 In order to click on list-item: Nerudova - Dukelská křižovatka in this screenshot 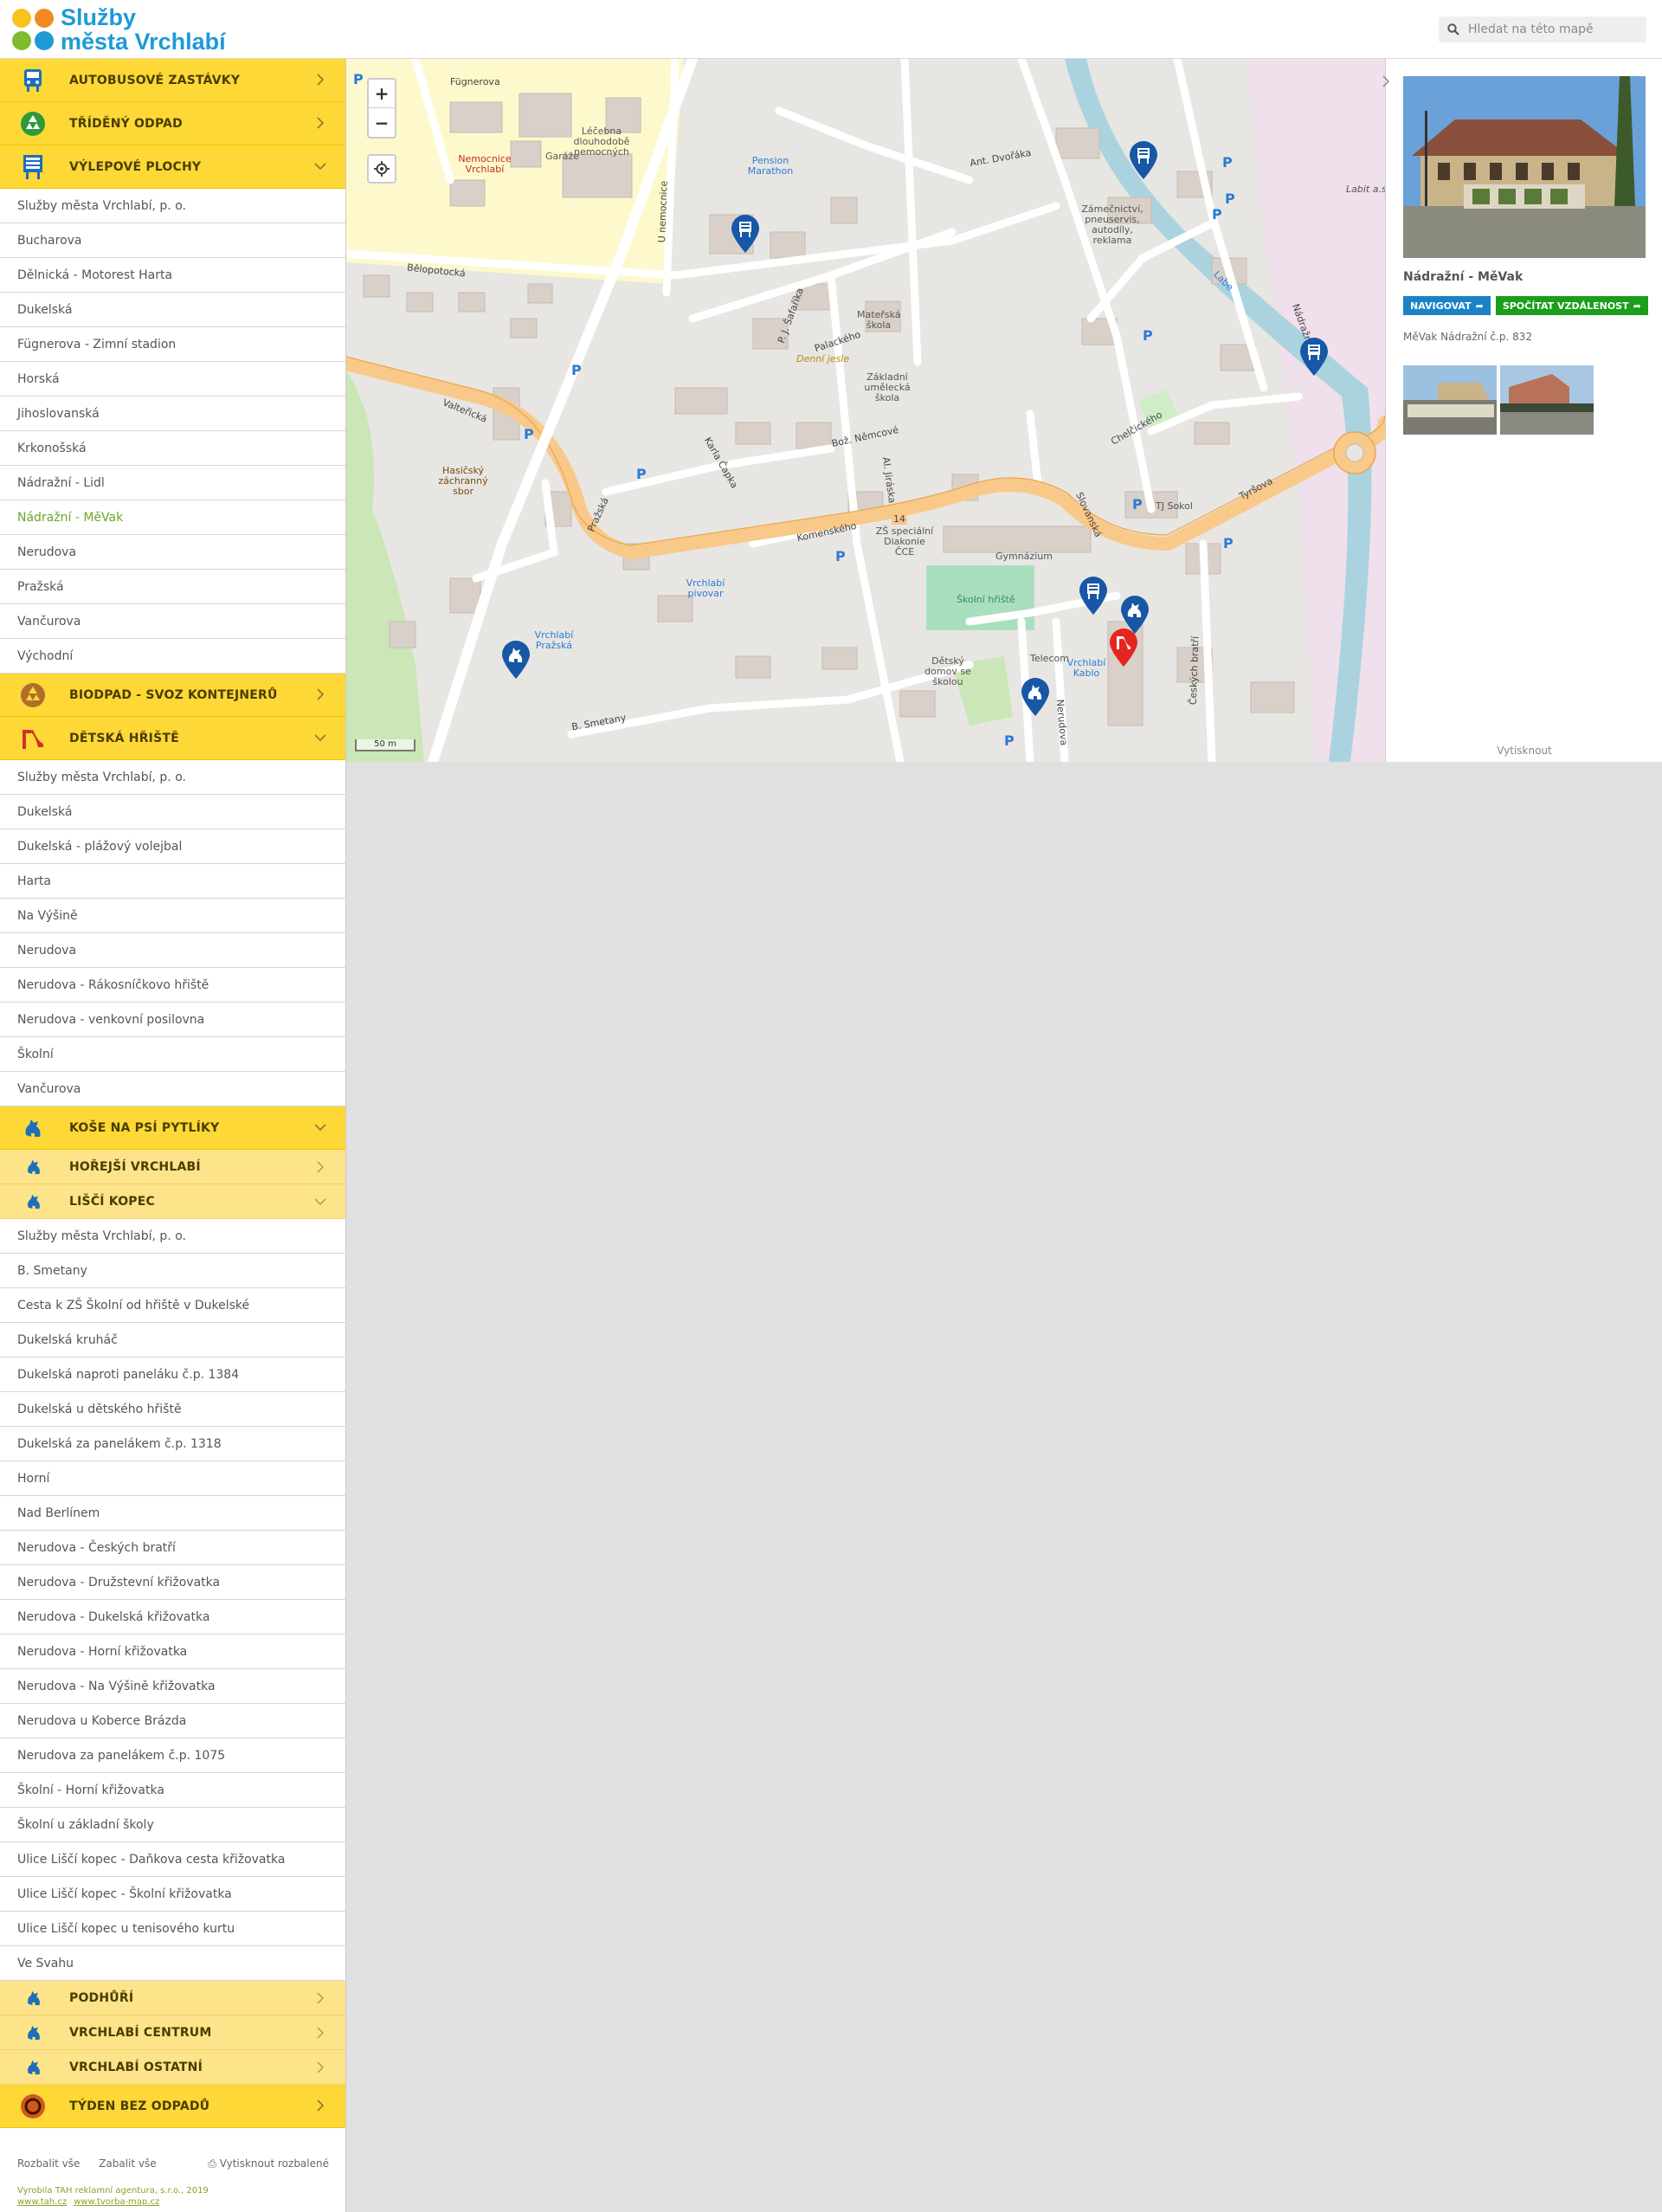, I will do `click(172, 1617)`.